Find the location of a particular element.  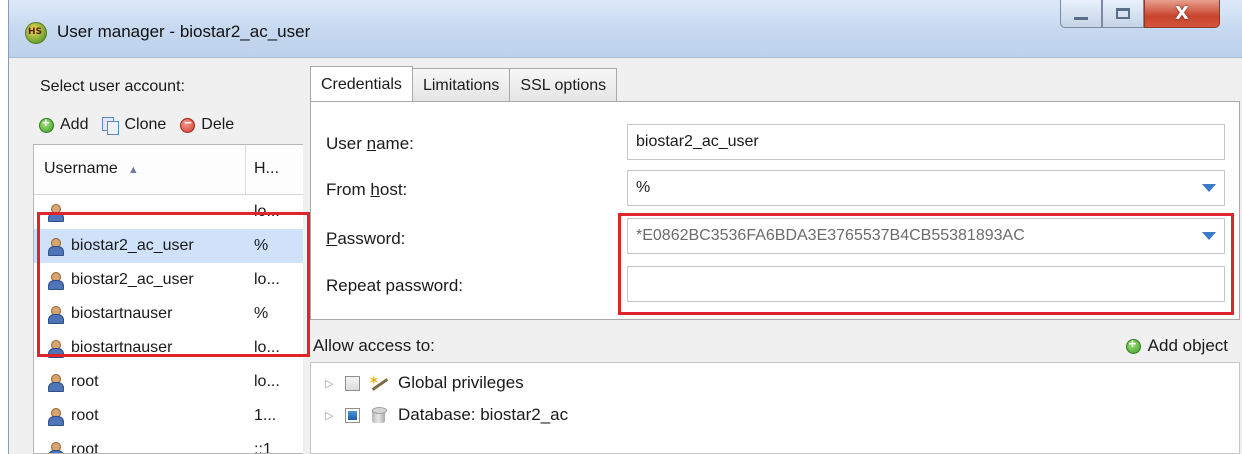

tree-item-database: ▷ Database: biostar2_ac is located at coordinates (446, 415).